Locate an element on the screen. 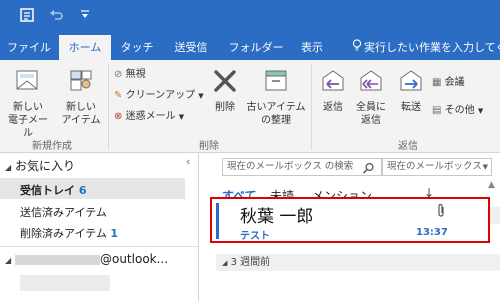  forward-button: 転送 is located at coordinates (411, 91).